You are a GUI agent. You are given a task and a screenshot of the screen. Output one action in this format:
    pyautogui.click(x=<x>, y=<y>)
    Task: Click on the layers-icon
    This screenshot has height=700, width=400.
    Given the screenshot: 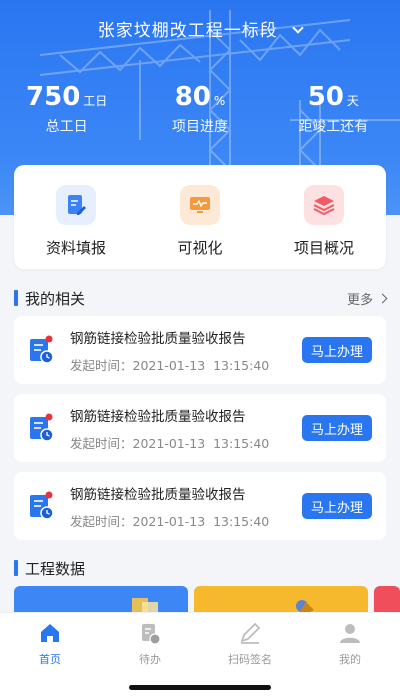 What is the action you would take?
    pyautogui.click(x=324, y=205)
    